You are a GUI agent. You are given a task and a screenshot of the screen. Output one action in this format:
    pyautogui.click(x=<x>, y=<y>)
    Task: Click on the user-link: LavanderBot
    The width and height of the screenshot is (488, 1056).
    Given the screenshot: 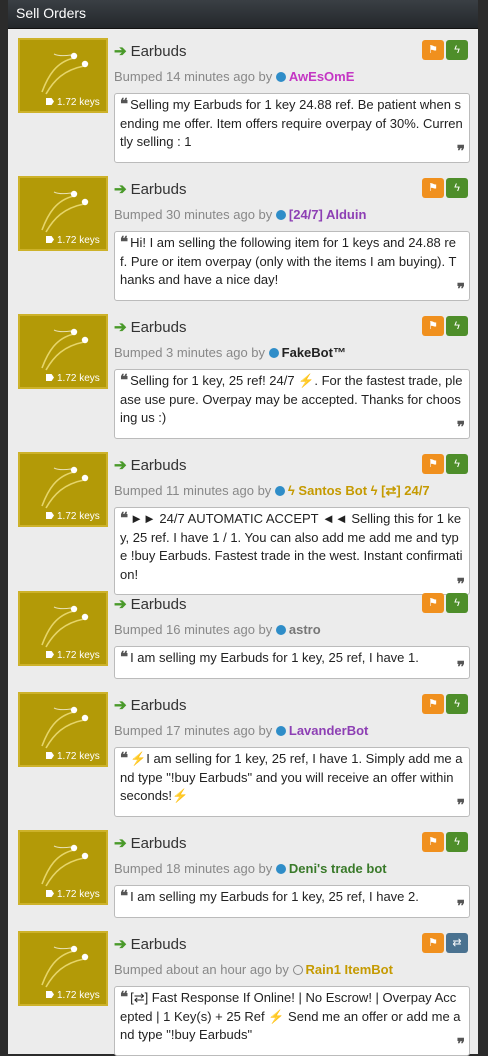 What is the action you would take?
    pyautogui.click(x=328, y=730)
    